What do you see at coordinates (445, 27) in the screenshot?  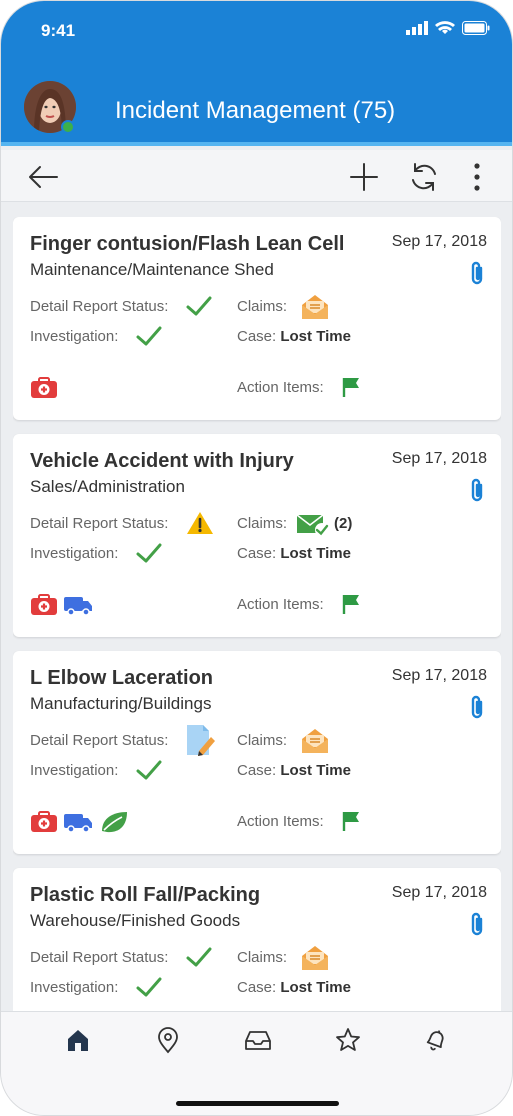 I see `wifi-icon` at bounding box center [445, 27].